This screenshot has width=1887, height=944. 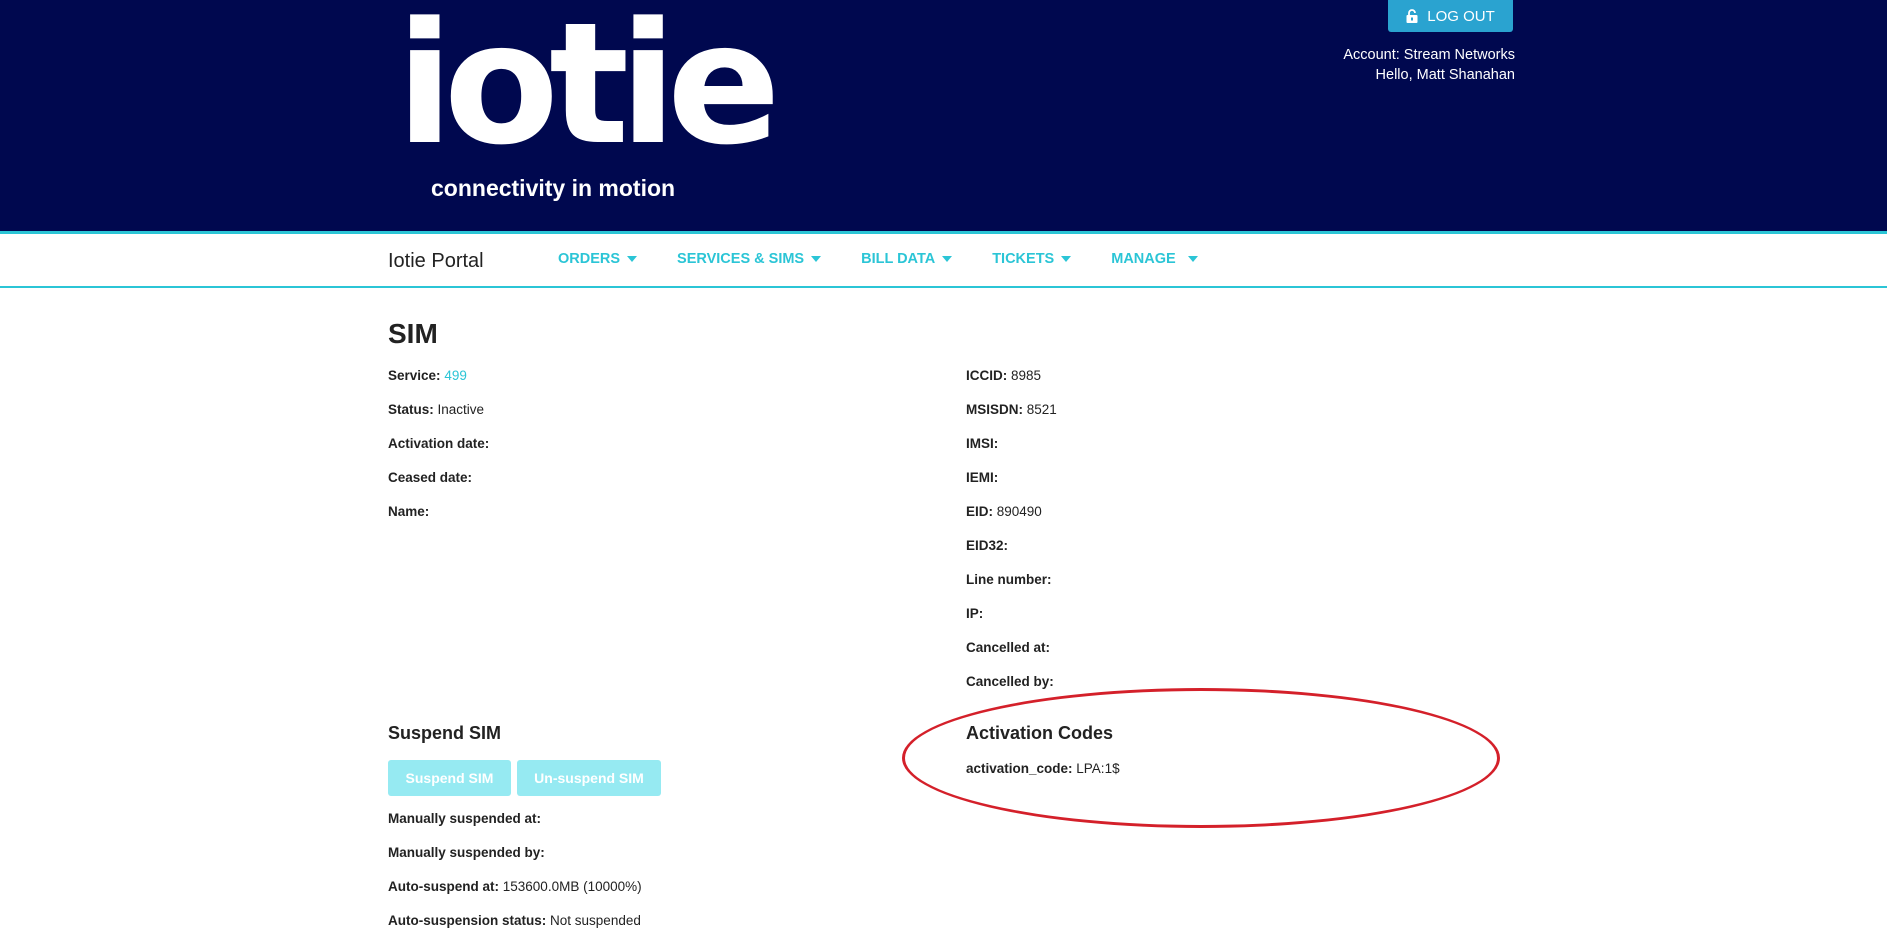 I want to click on field-iemi: IEMI:, so click(x=982, y=477).